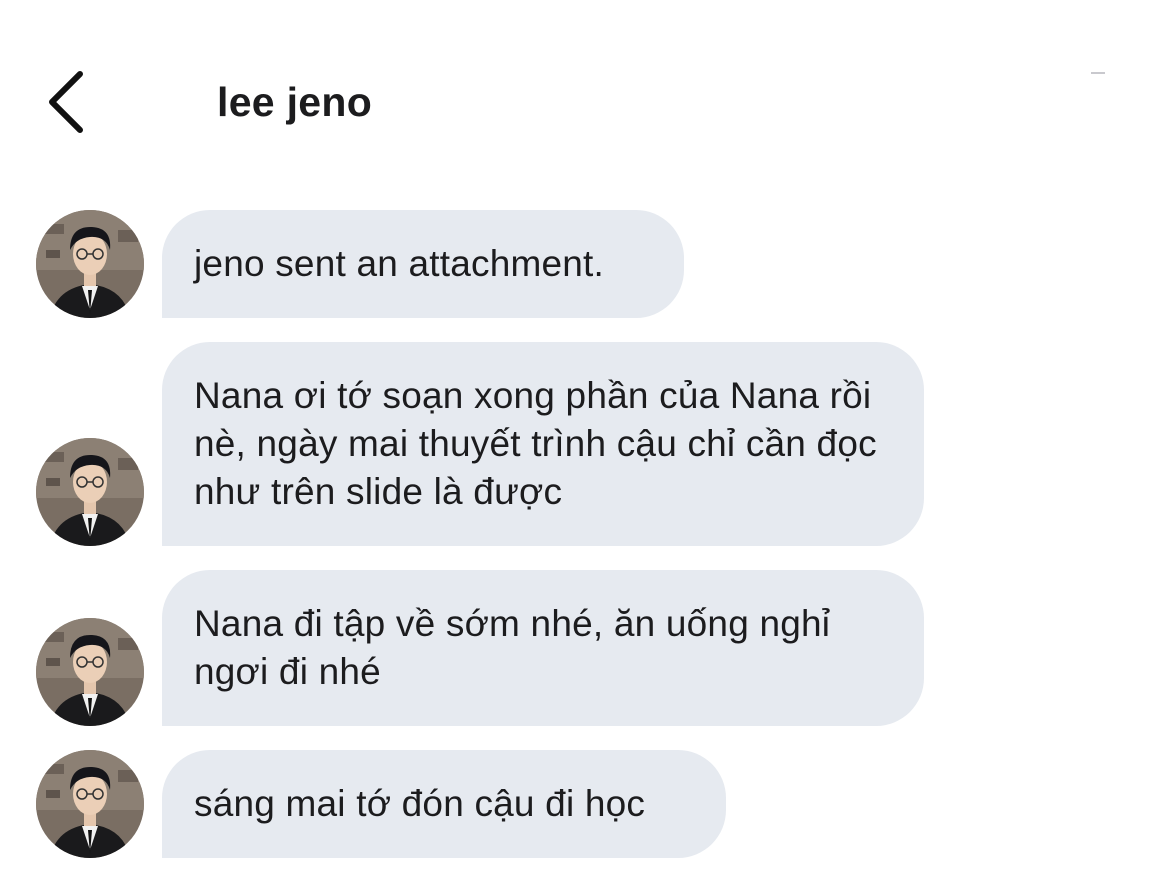 Image resolution: width=1169 pixels, height=871 pixels. Describe the element at coordinates (295, 102) in the screenshot. I see `chat-title: lee jeno` at that location.